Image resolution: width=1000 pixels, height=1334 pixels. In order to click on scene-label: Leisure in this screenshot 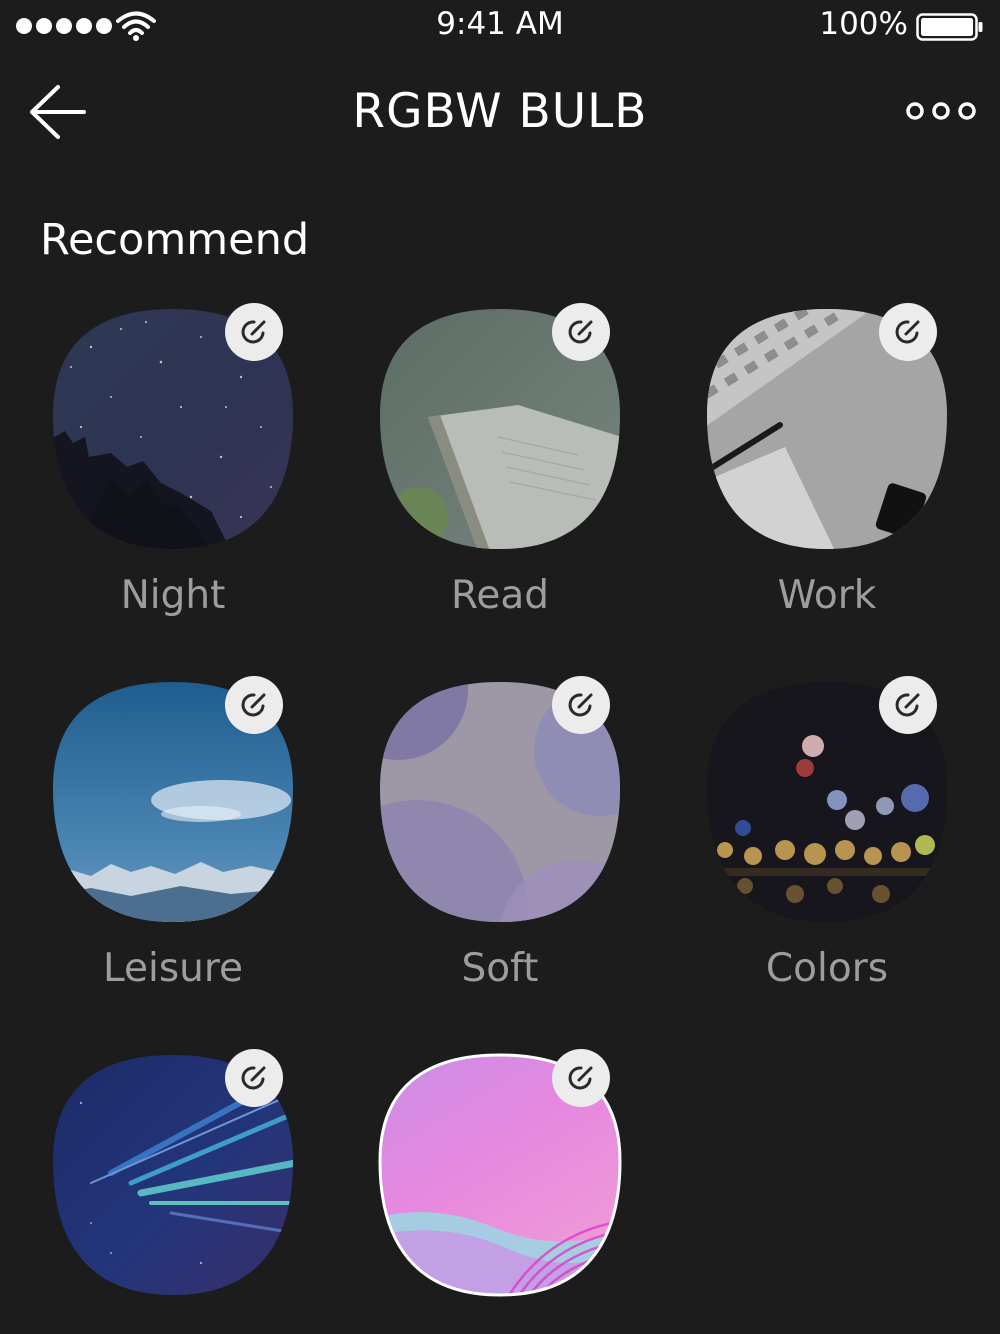, I will do `click(173, 968)`.